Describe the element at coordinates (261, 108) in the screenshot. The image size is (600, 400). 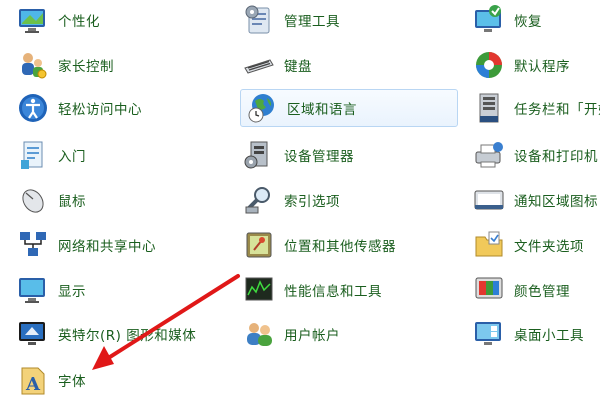
I see `region-language-icon` at that location.